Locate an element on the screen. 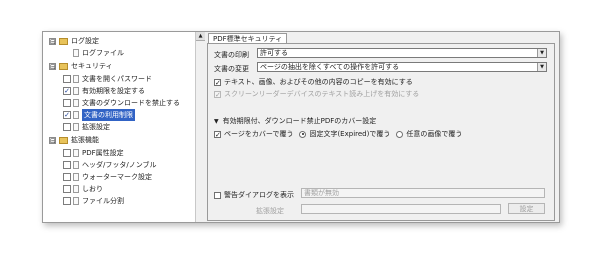 The width and height of the screenshot is (609, 256). cover-section-heading: ▼ 有効期限付、ダウンロード禁止PDFのカバー設定 is located at coordinates (295, 121).